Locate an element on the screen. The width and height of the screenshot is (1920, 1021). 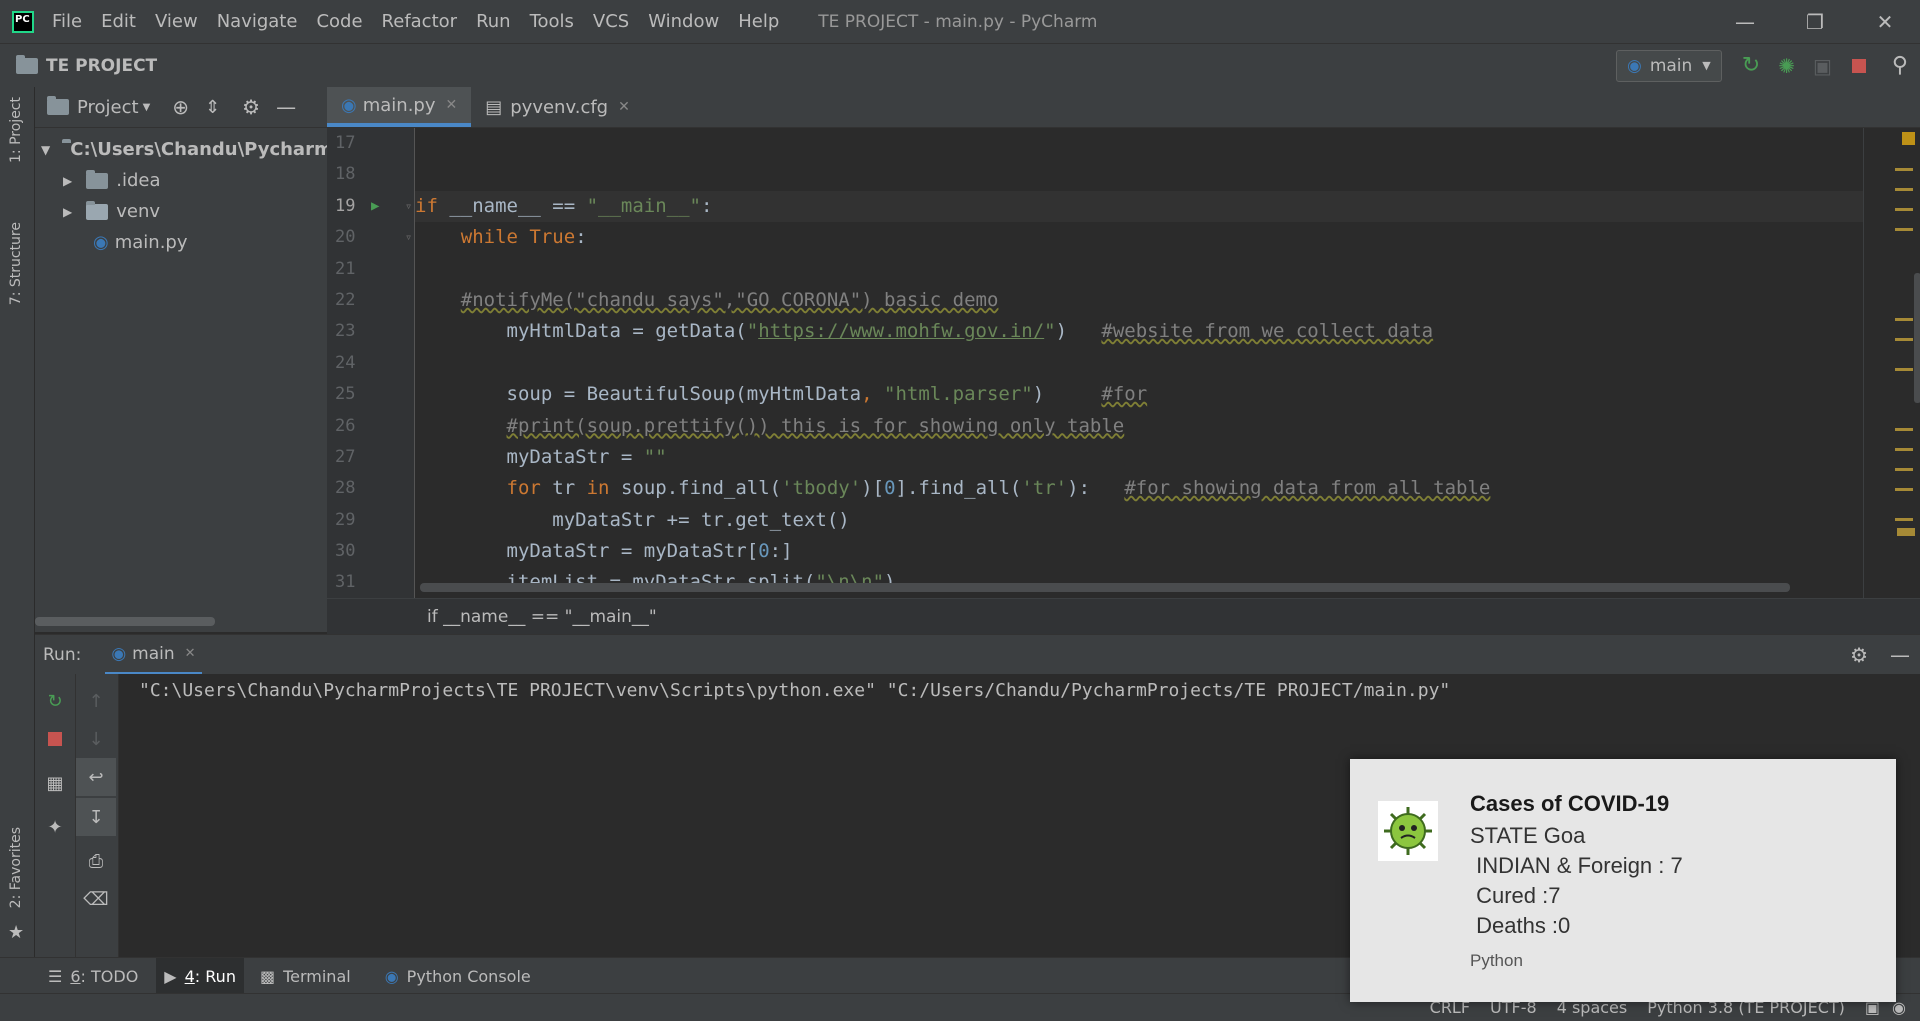
run-tab-main: ◉ main ✕ is located at coordinates (153, 655).